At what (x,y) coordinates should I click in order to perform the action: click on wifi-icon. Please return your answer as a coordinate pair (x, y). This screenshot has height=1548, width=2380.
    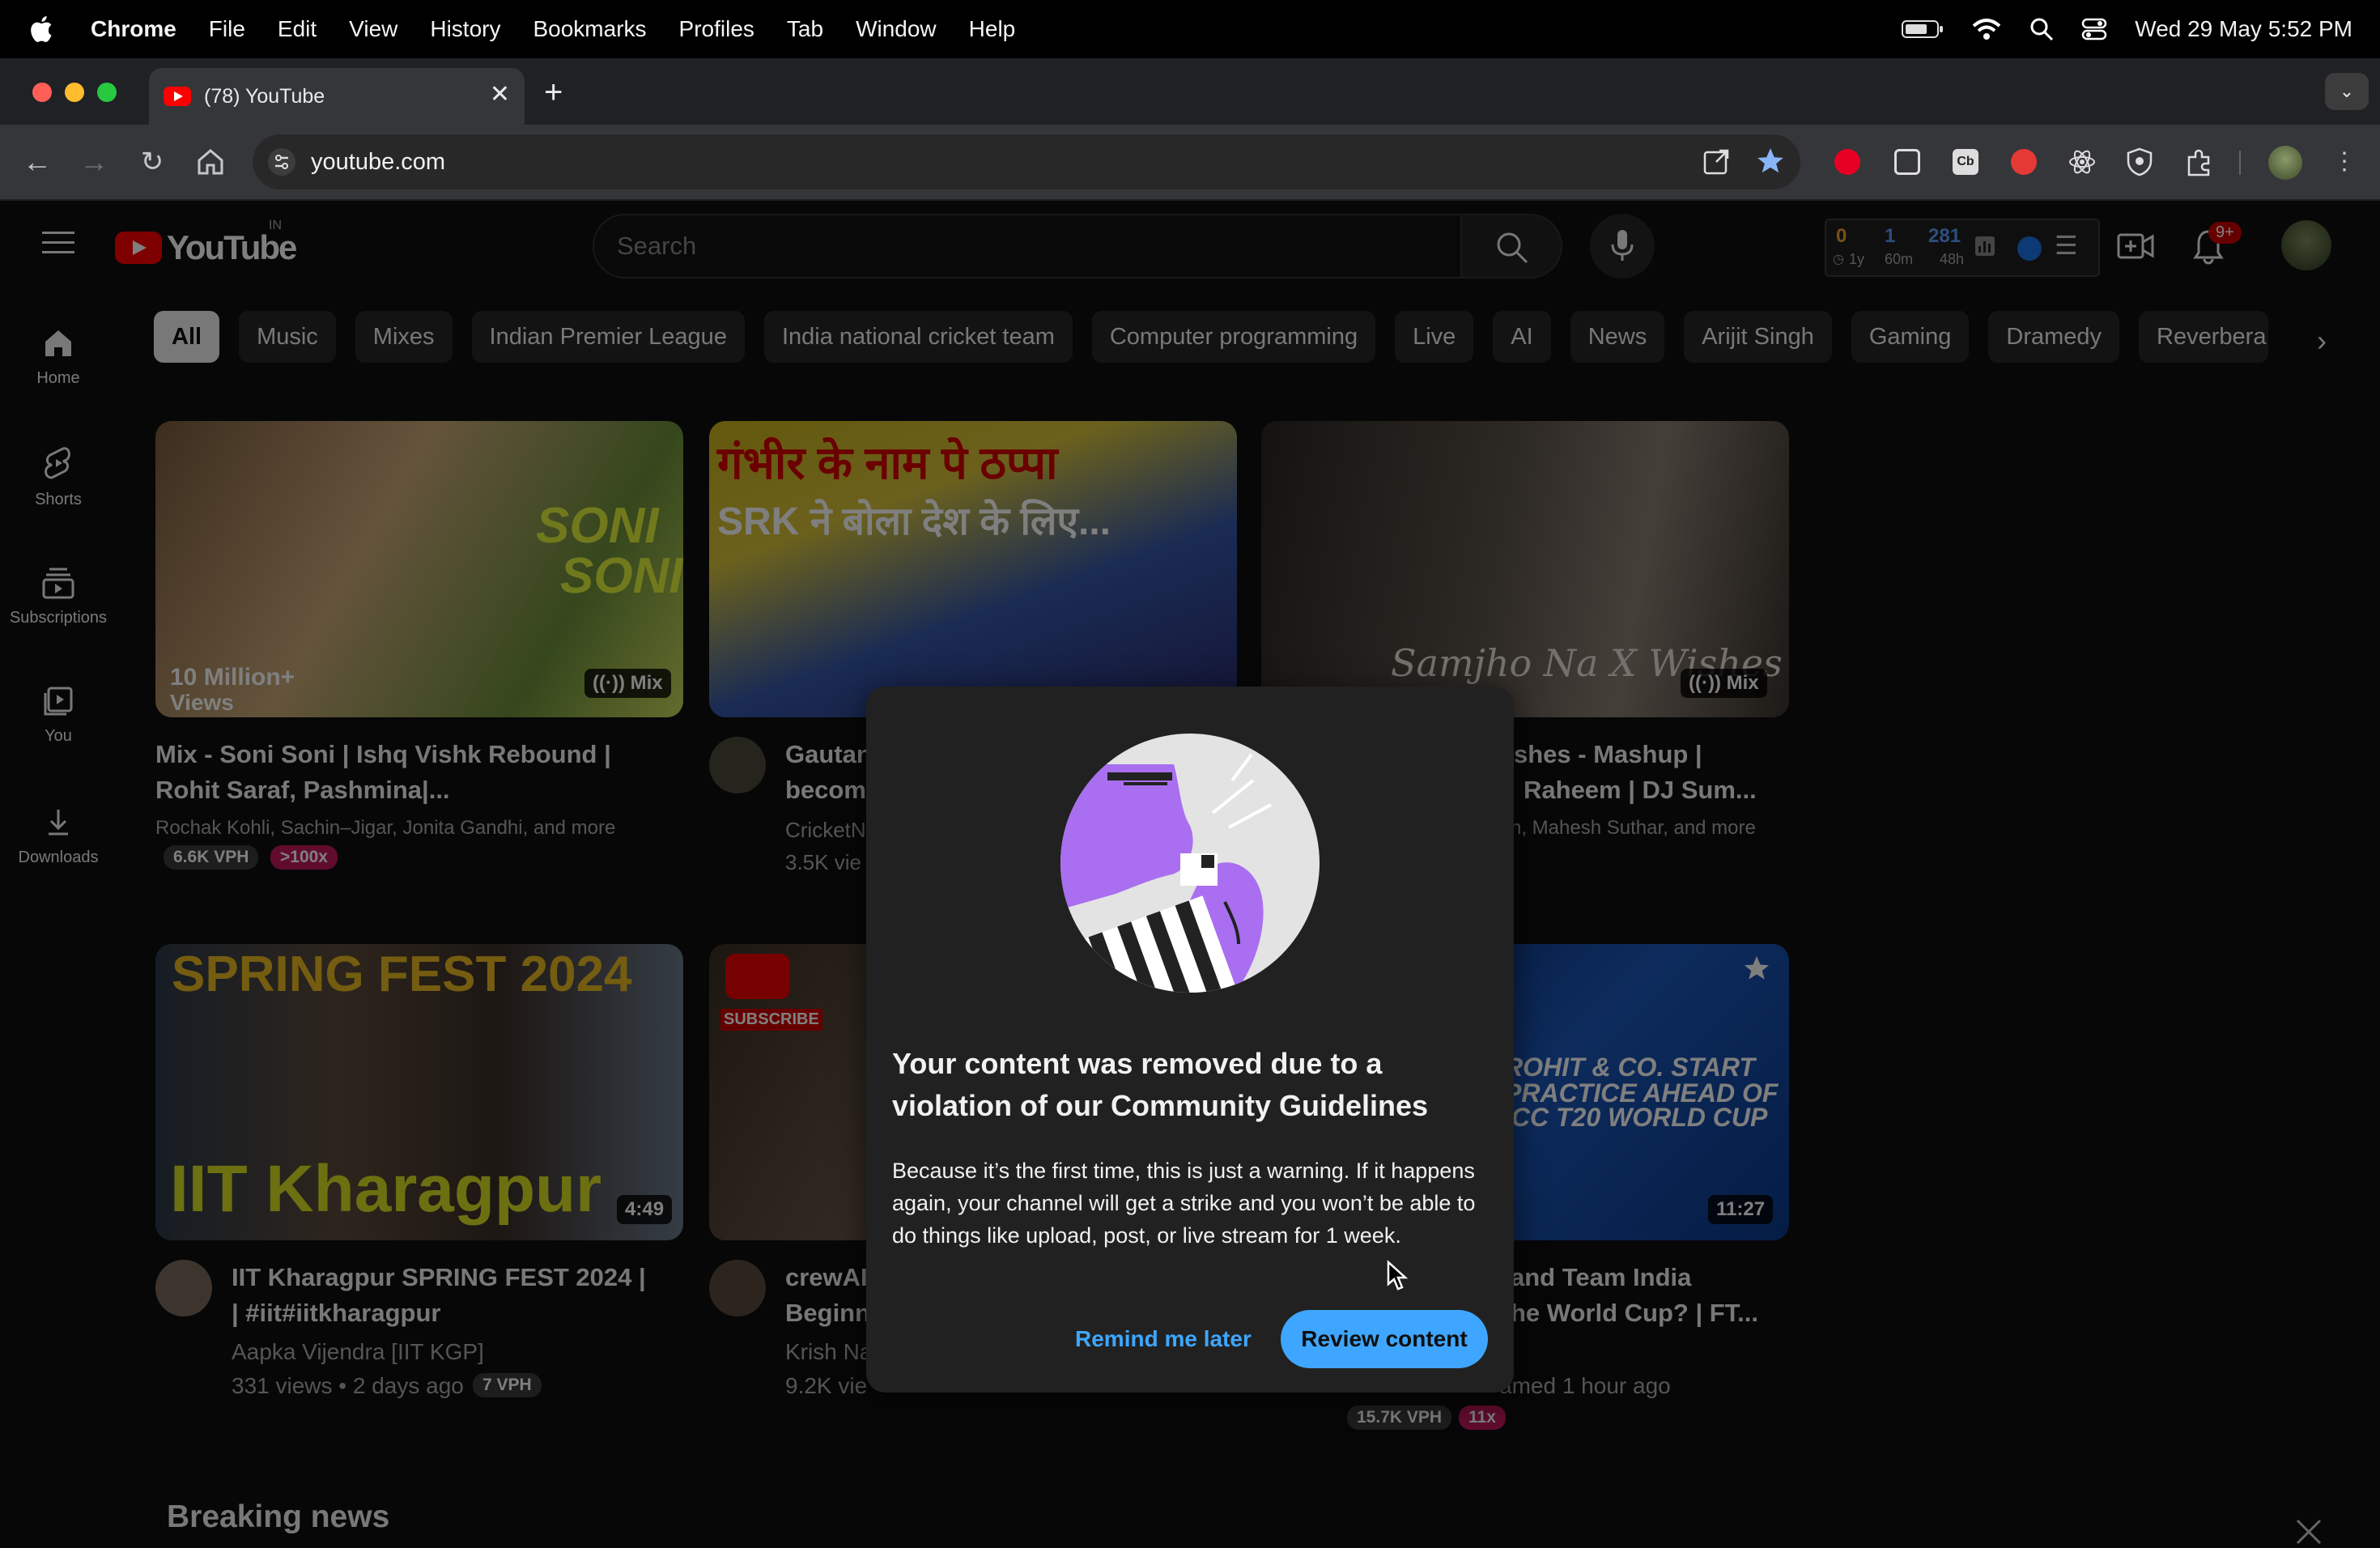
    Looking at the image, I should click on (1986, 29).